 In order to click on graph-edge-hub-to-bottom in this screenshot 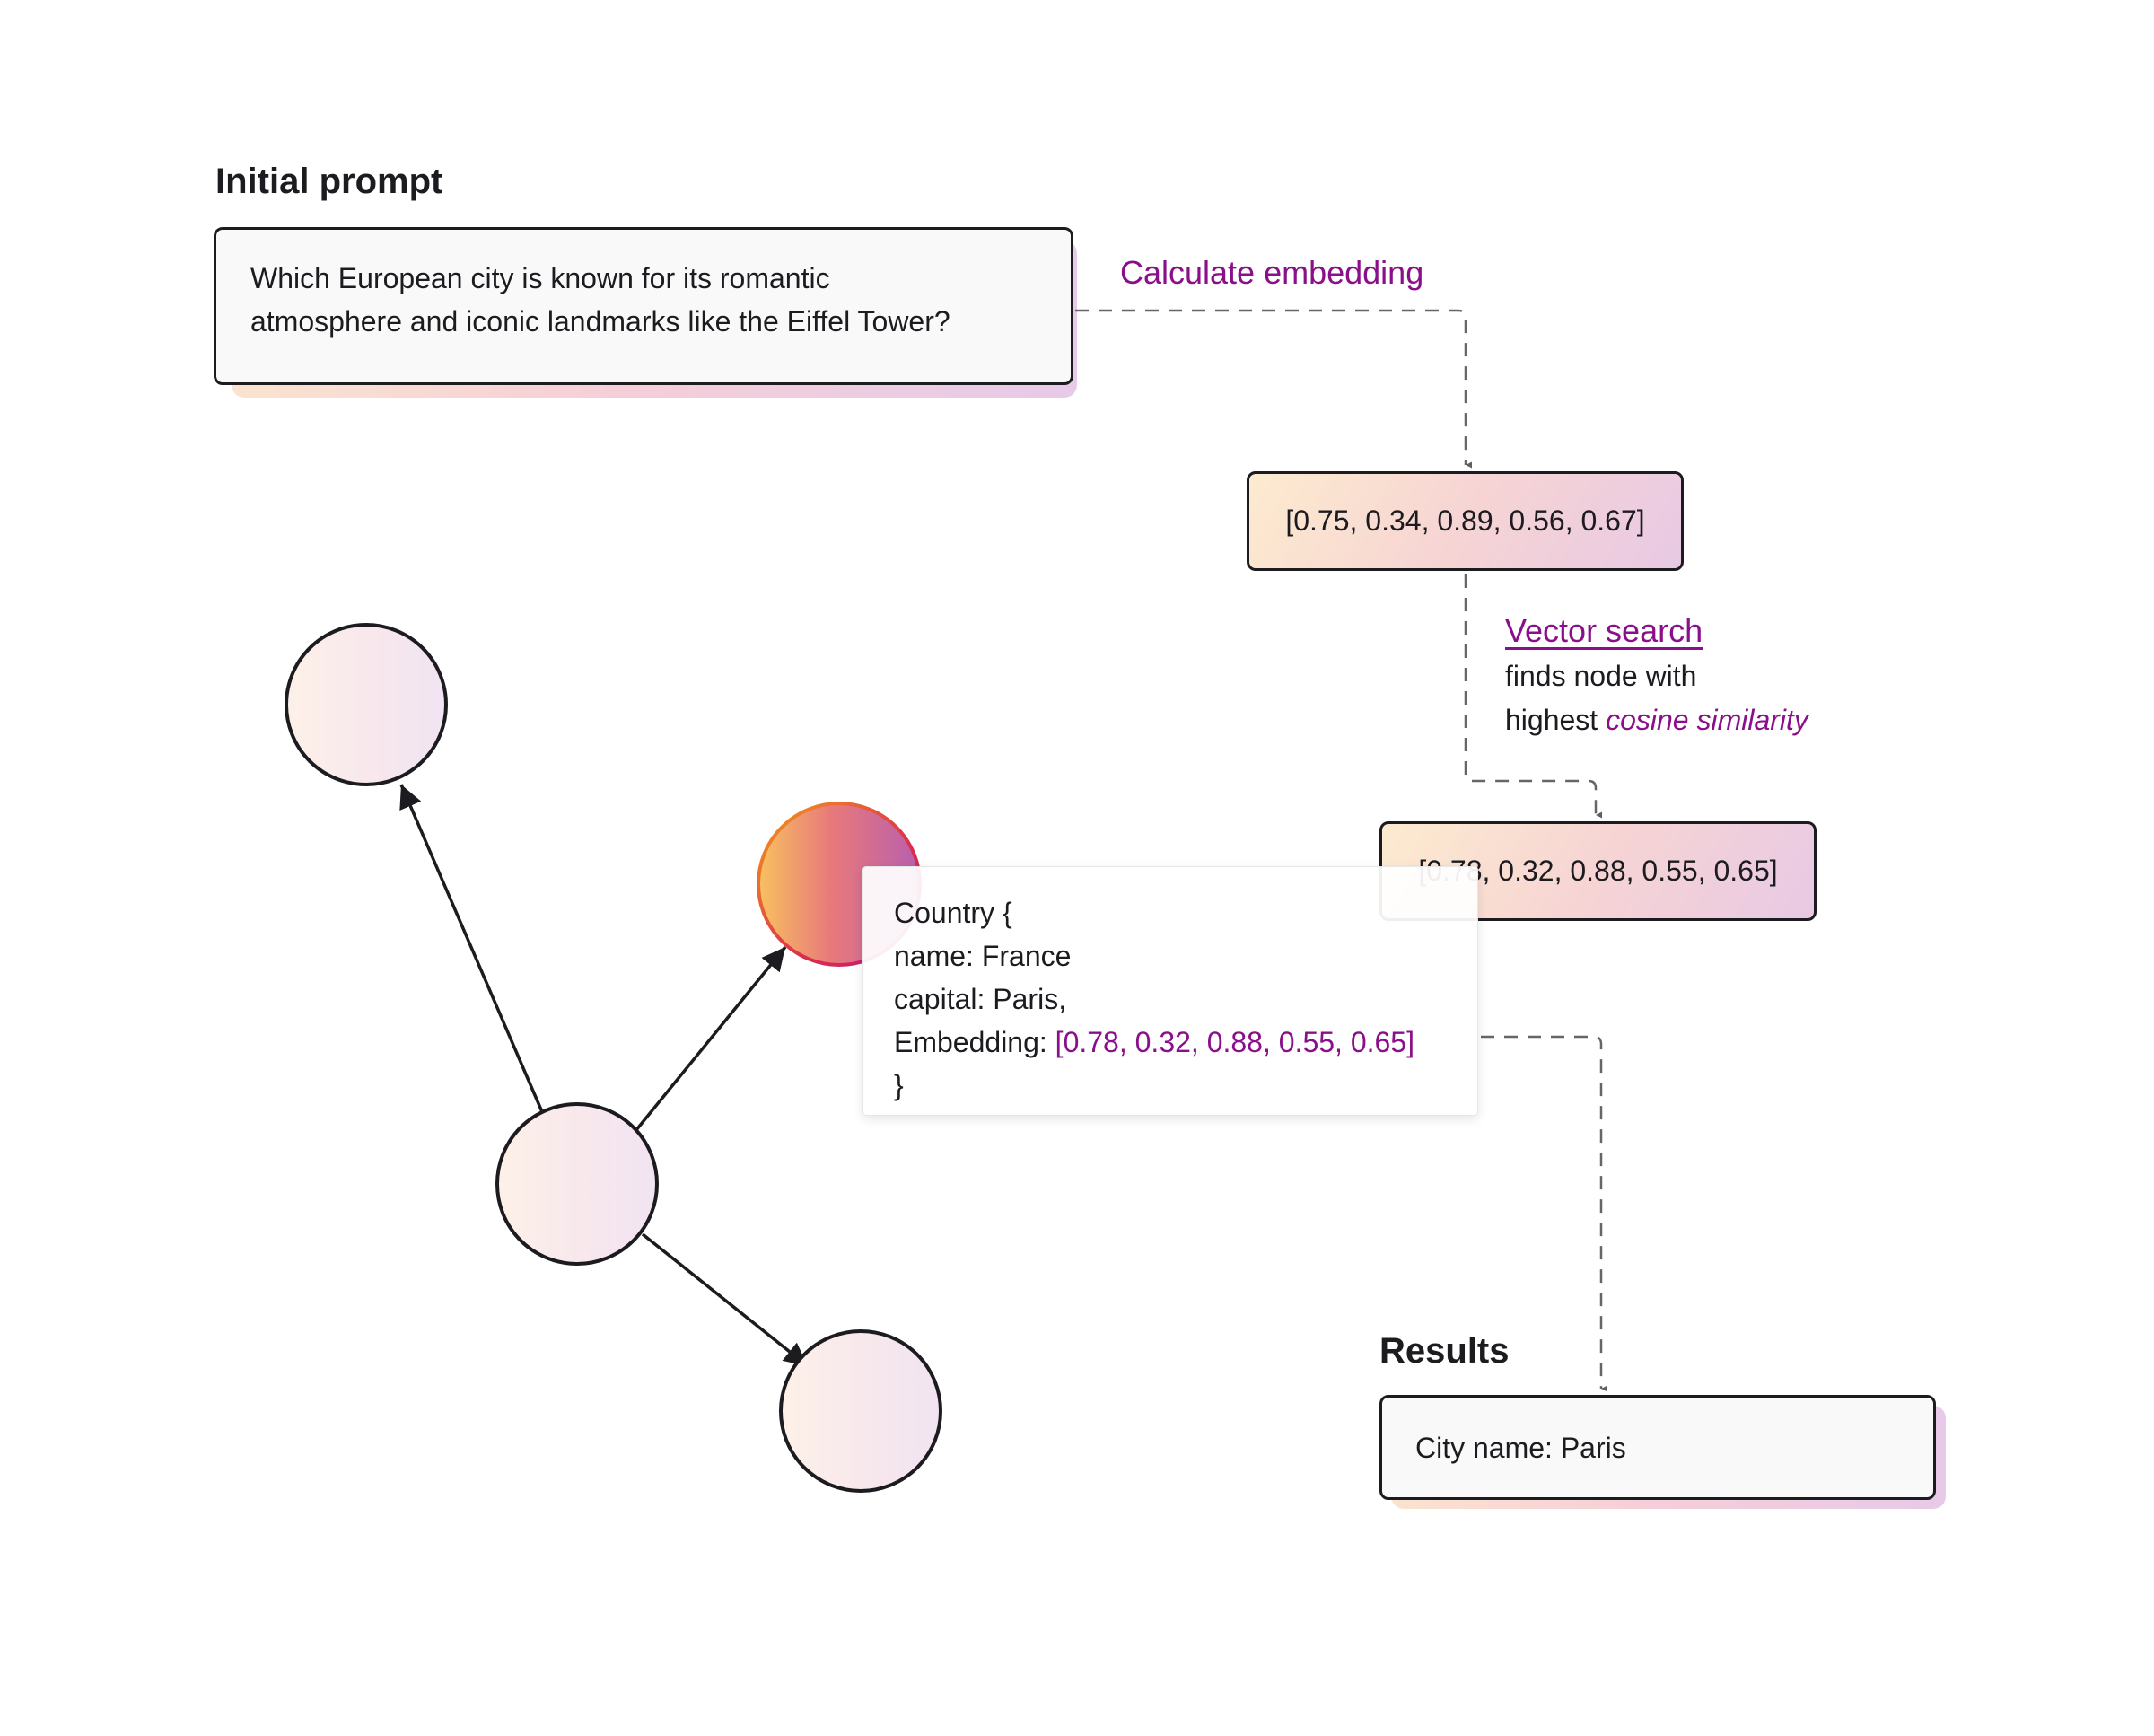, I will do `click(725, 1300)`.